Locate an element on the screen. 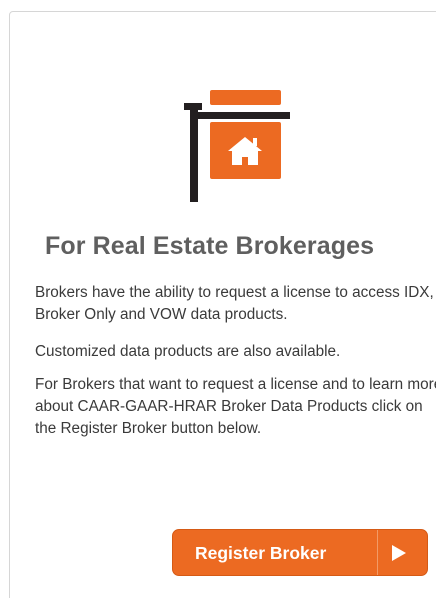 The height and width of the screenshot is (598, 436). card-title: For Real Estate Brokerages is located at coordinates (210, 246).